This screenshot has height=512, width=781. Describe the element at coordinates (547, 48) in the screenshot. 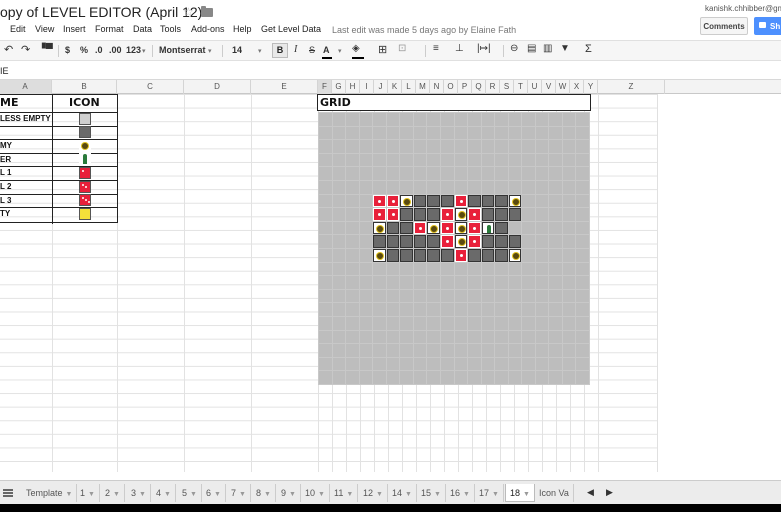

I see `chart-icon: ▥` at that location.